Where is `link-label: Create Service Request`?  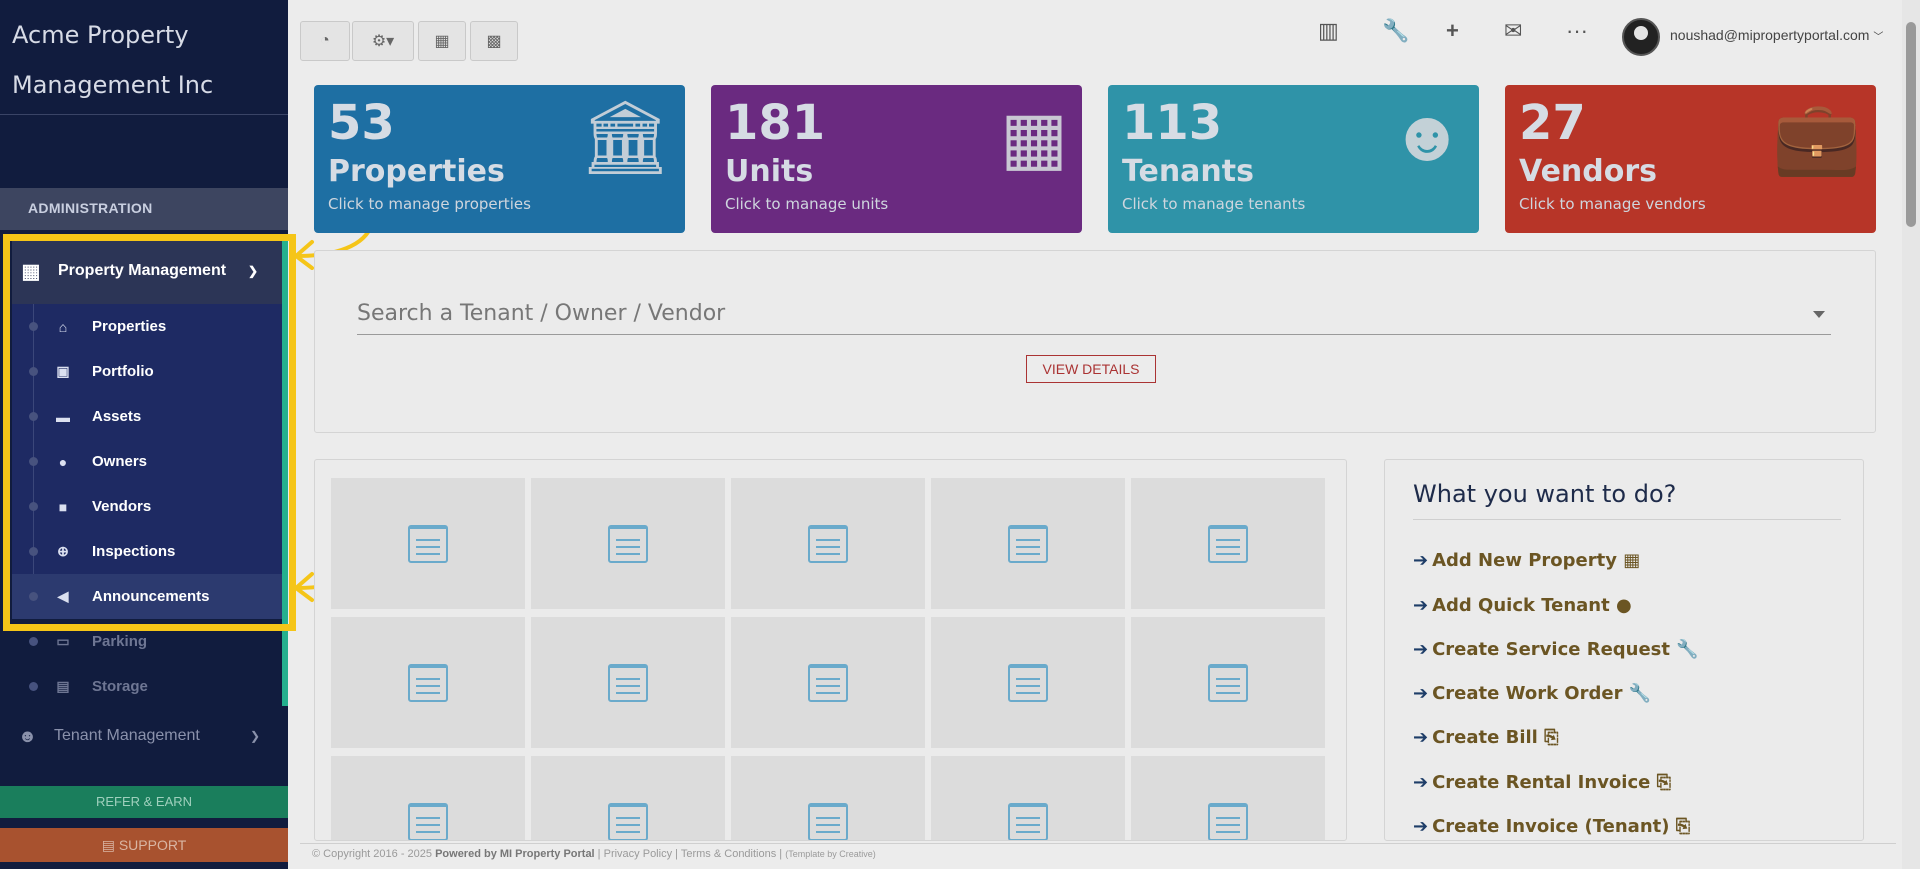
link-label: Create Service Request is located at coordinates (1551, 649).